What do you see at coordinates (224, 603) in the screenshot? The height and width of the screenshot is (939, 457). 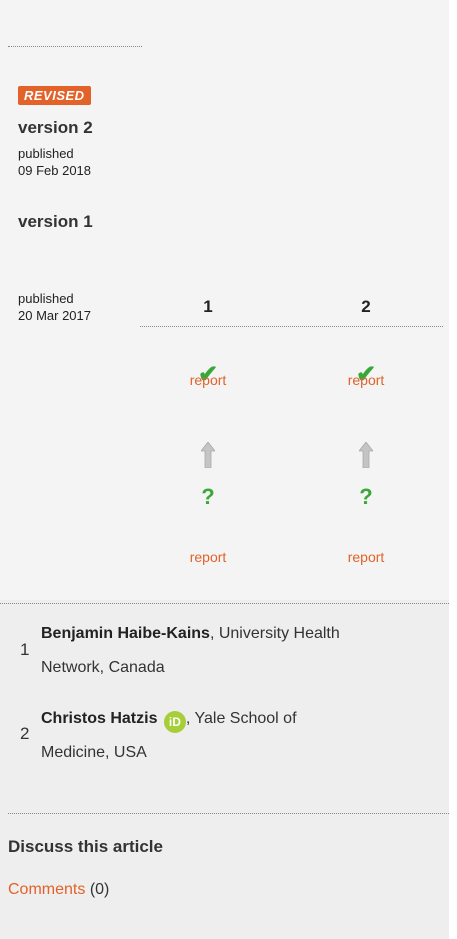 I see `panel-divider` at bounding box center [224, 603].